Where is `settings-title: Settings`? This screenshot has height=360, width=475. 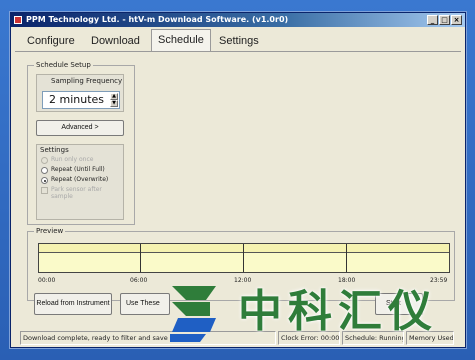
settings-title: Settings is located at coordinates (54, 150).